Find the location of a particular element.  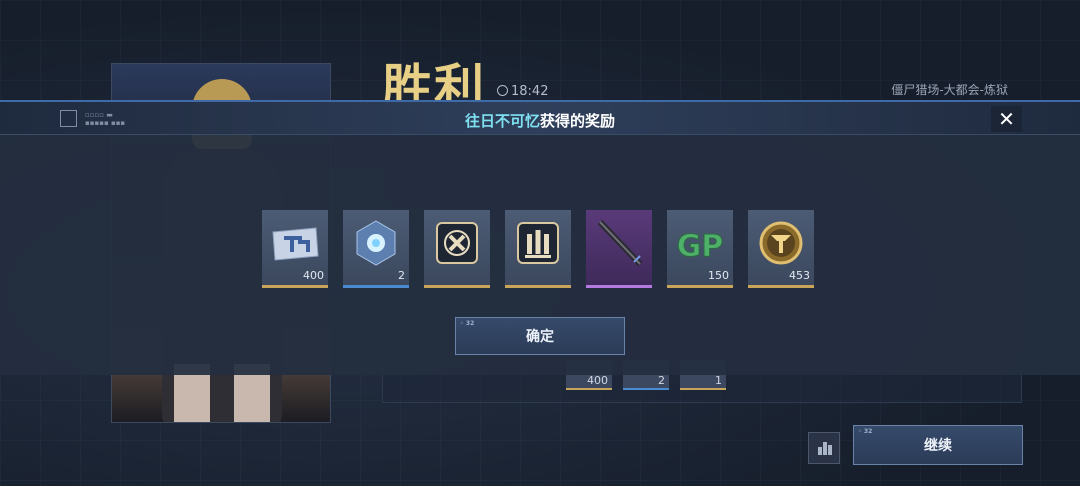

modal-title: 往日不可忆获得的奖励 is located at coordinates (540, 120).